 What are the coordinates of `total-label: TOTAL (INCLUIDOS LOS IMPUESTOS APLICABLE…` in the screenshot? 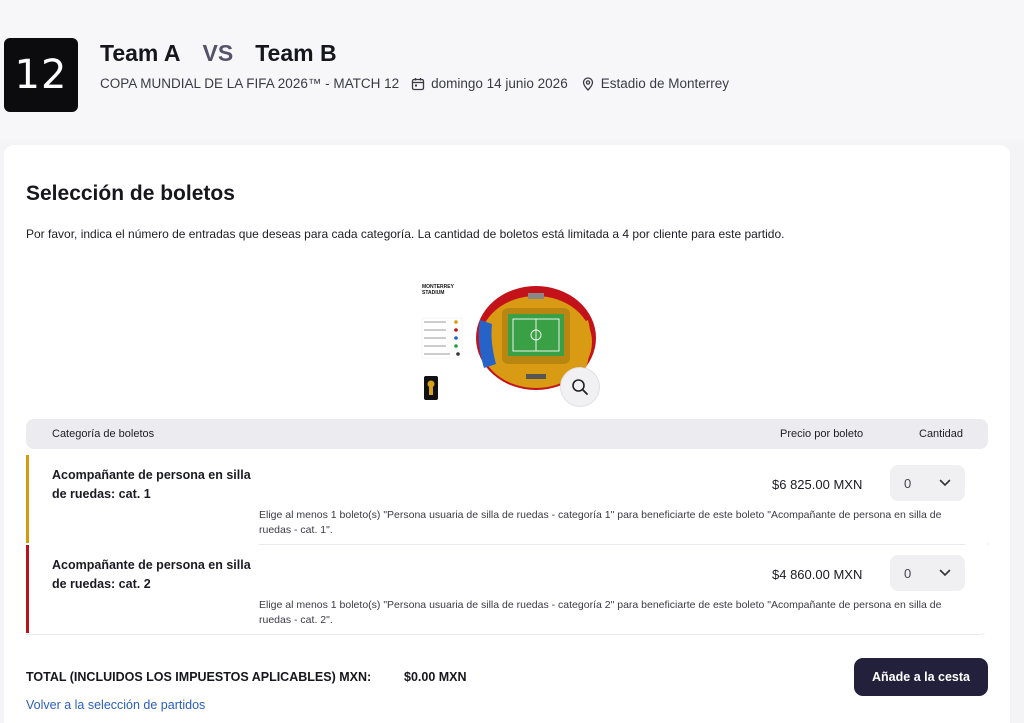 It's located at (199, 677).